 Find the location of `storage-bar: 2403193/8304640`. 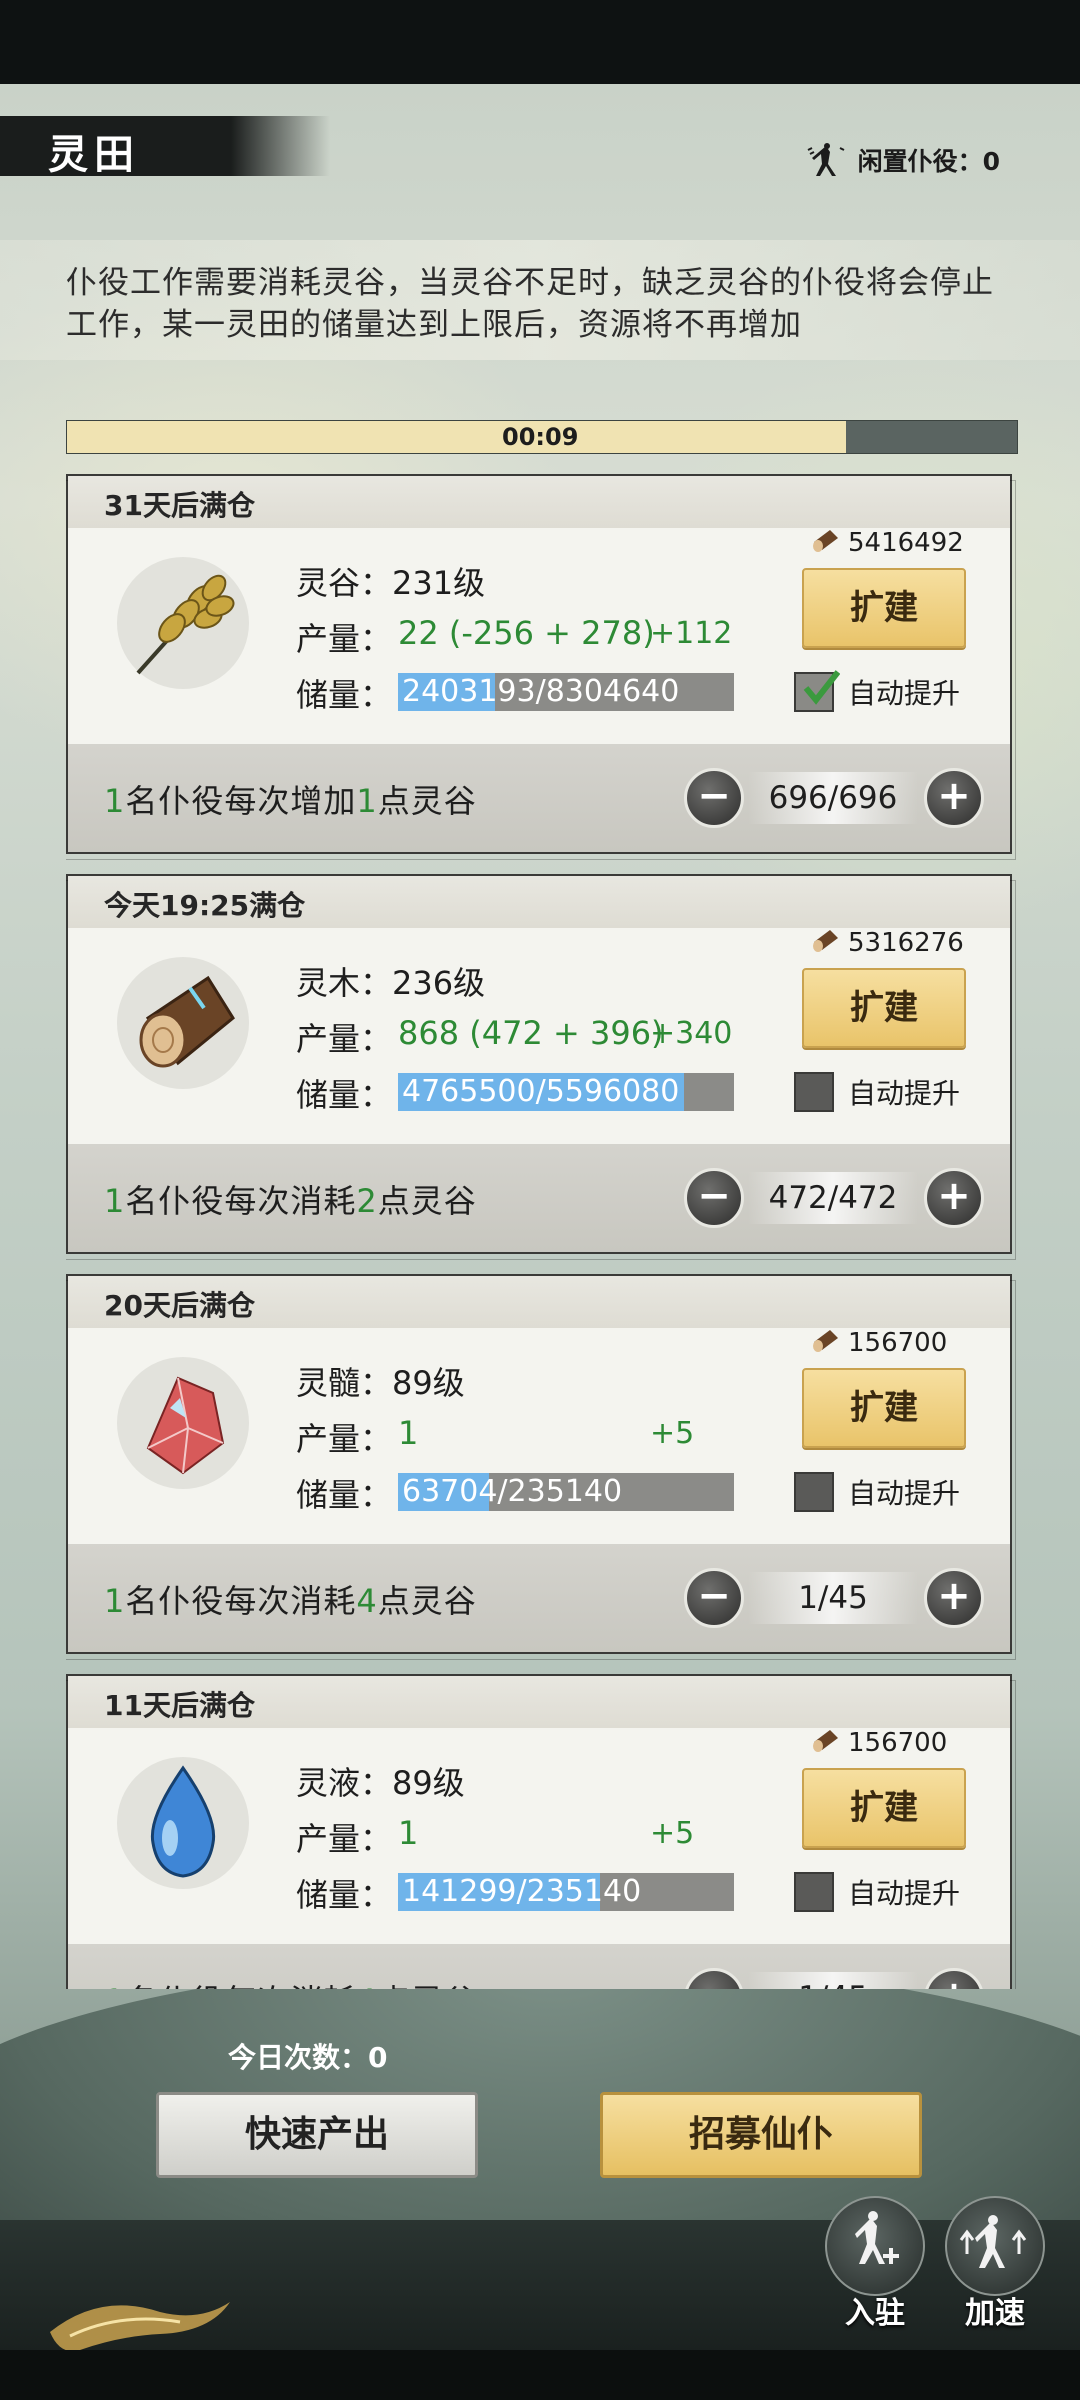

storage-bar: 2403193/8304640 is located at coordinates (566, 692).